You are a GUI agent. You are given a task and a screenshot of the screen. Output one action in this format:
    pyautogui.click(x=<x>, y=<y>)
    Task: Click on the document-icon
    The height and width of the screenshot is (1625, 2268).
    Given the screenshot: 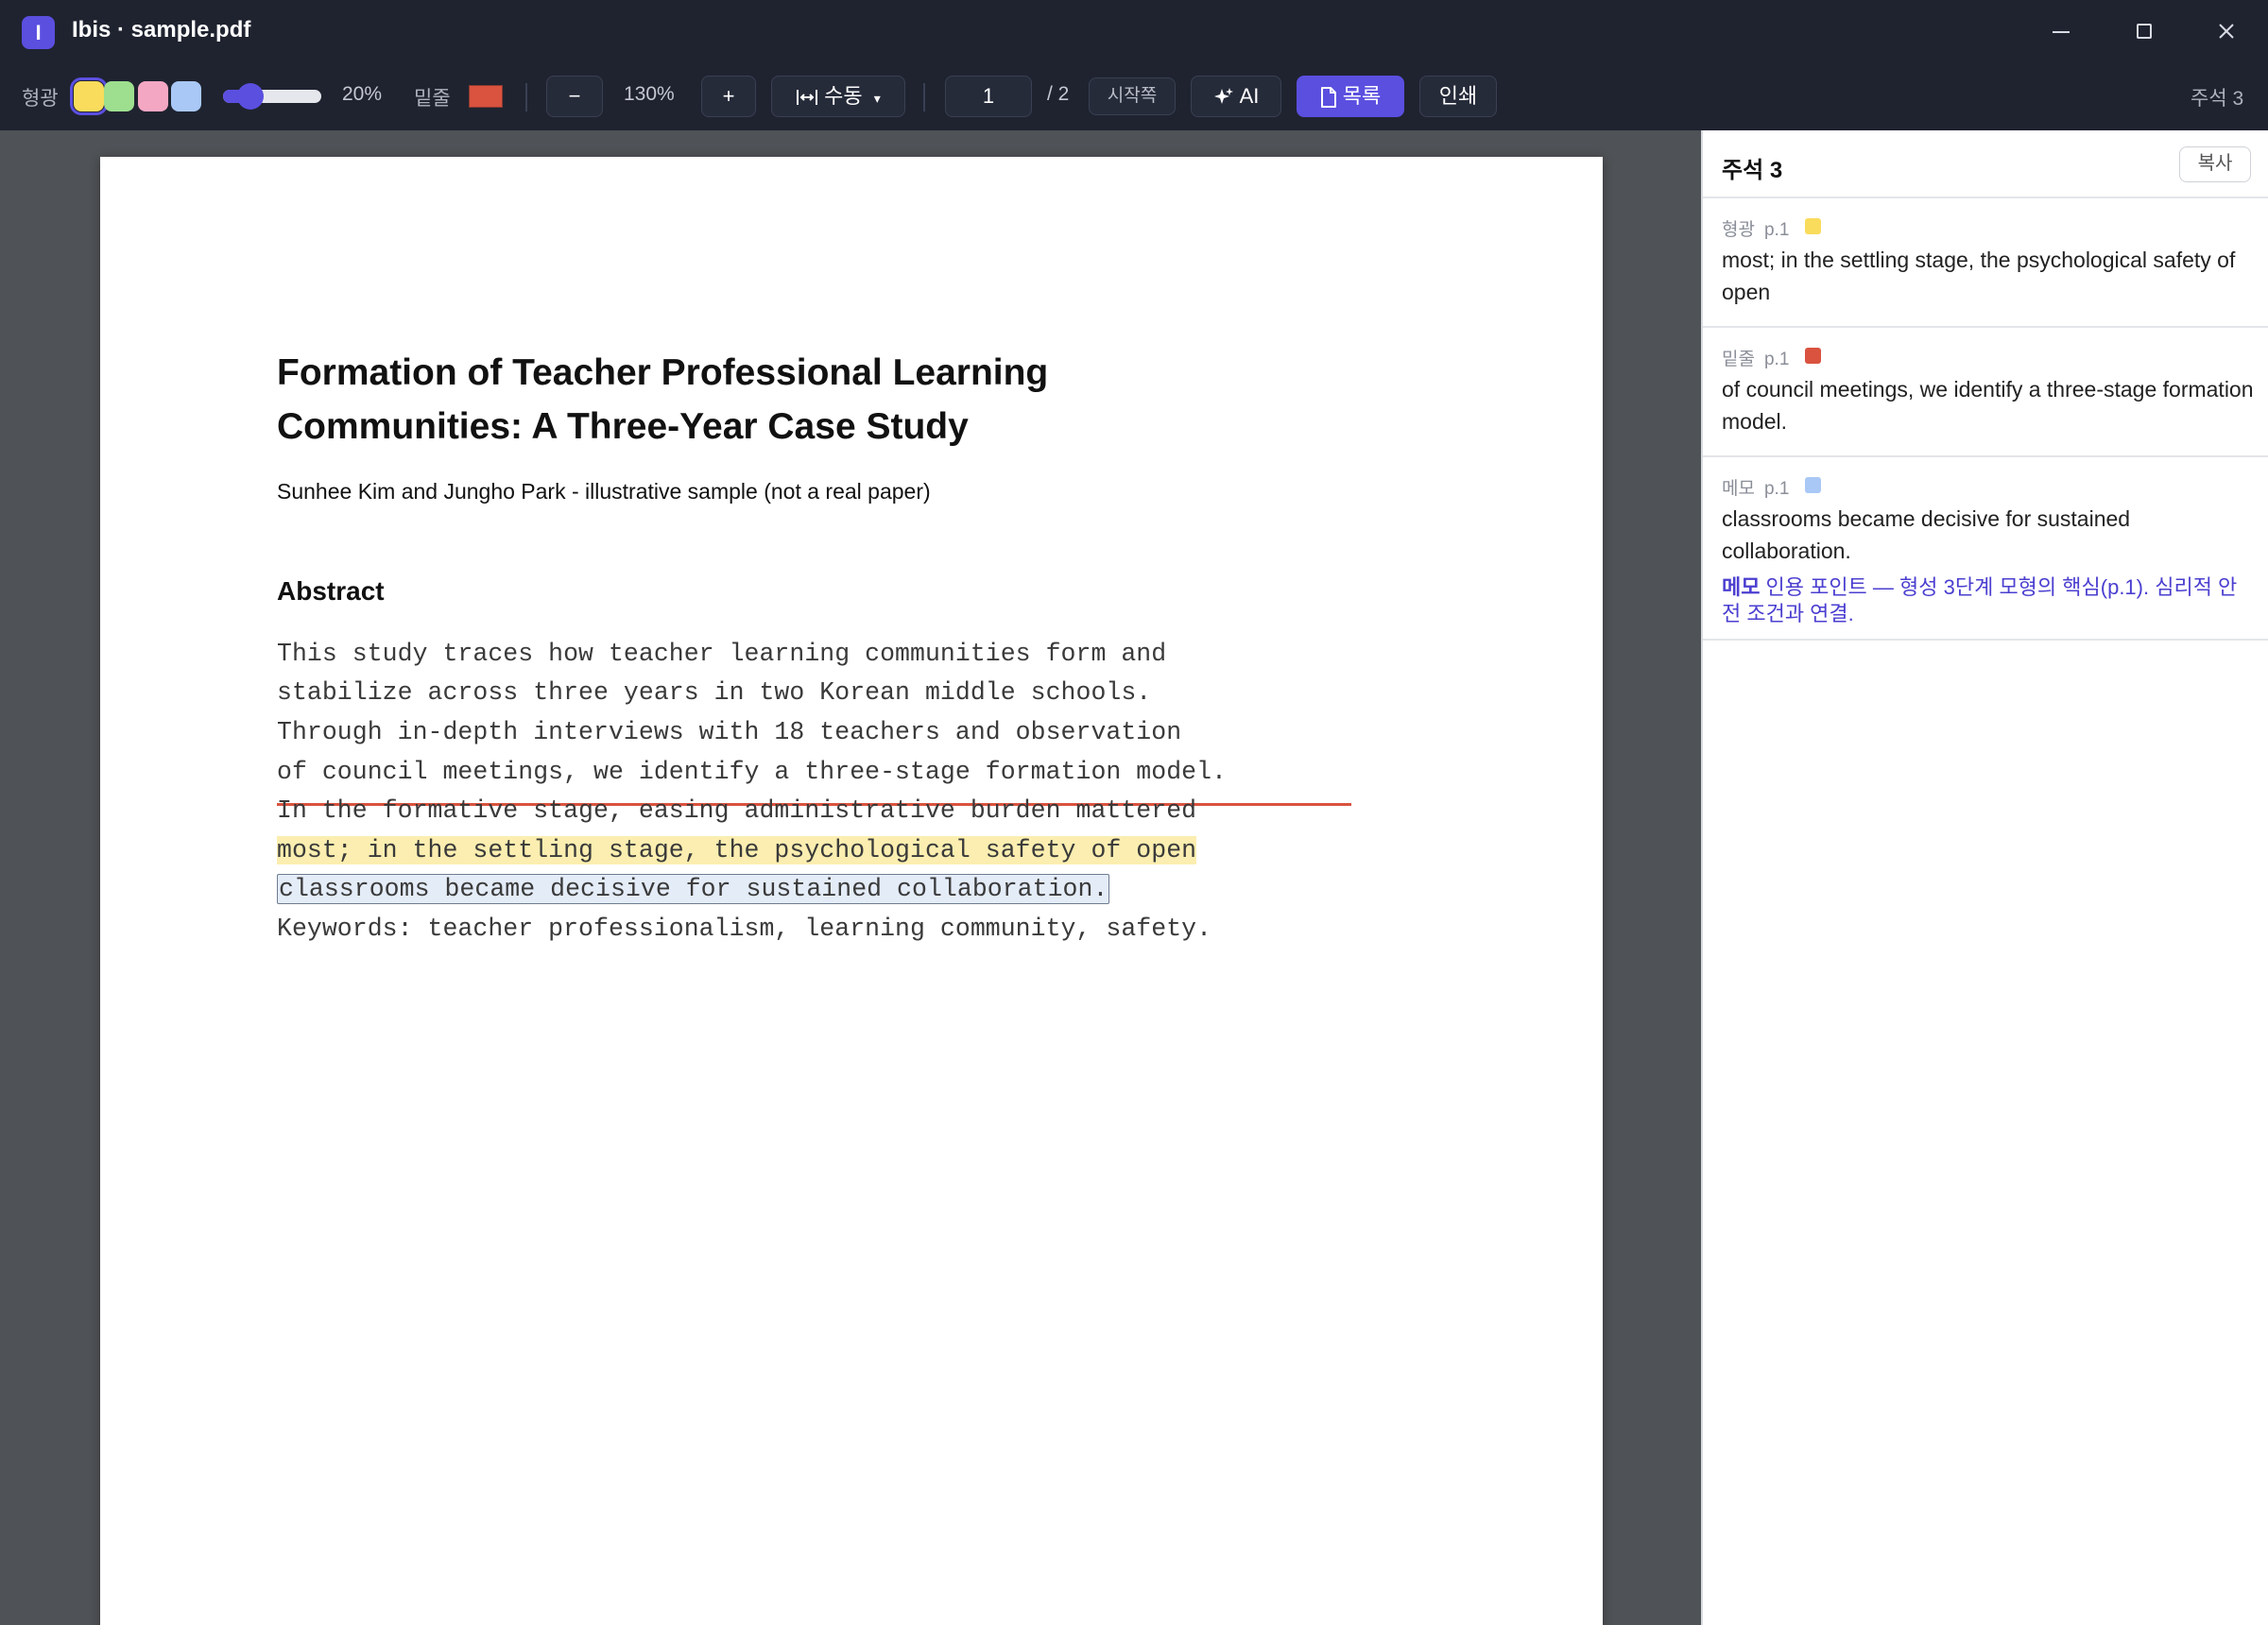 What is the action you would take?
    pyautogui.click(x=1328, y=98)
    